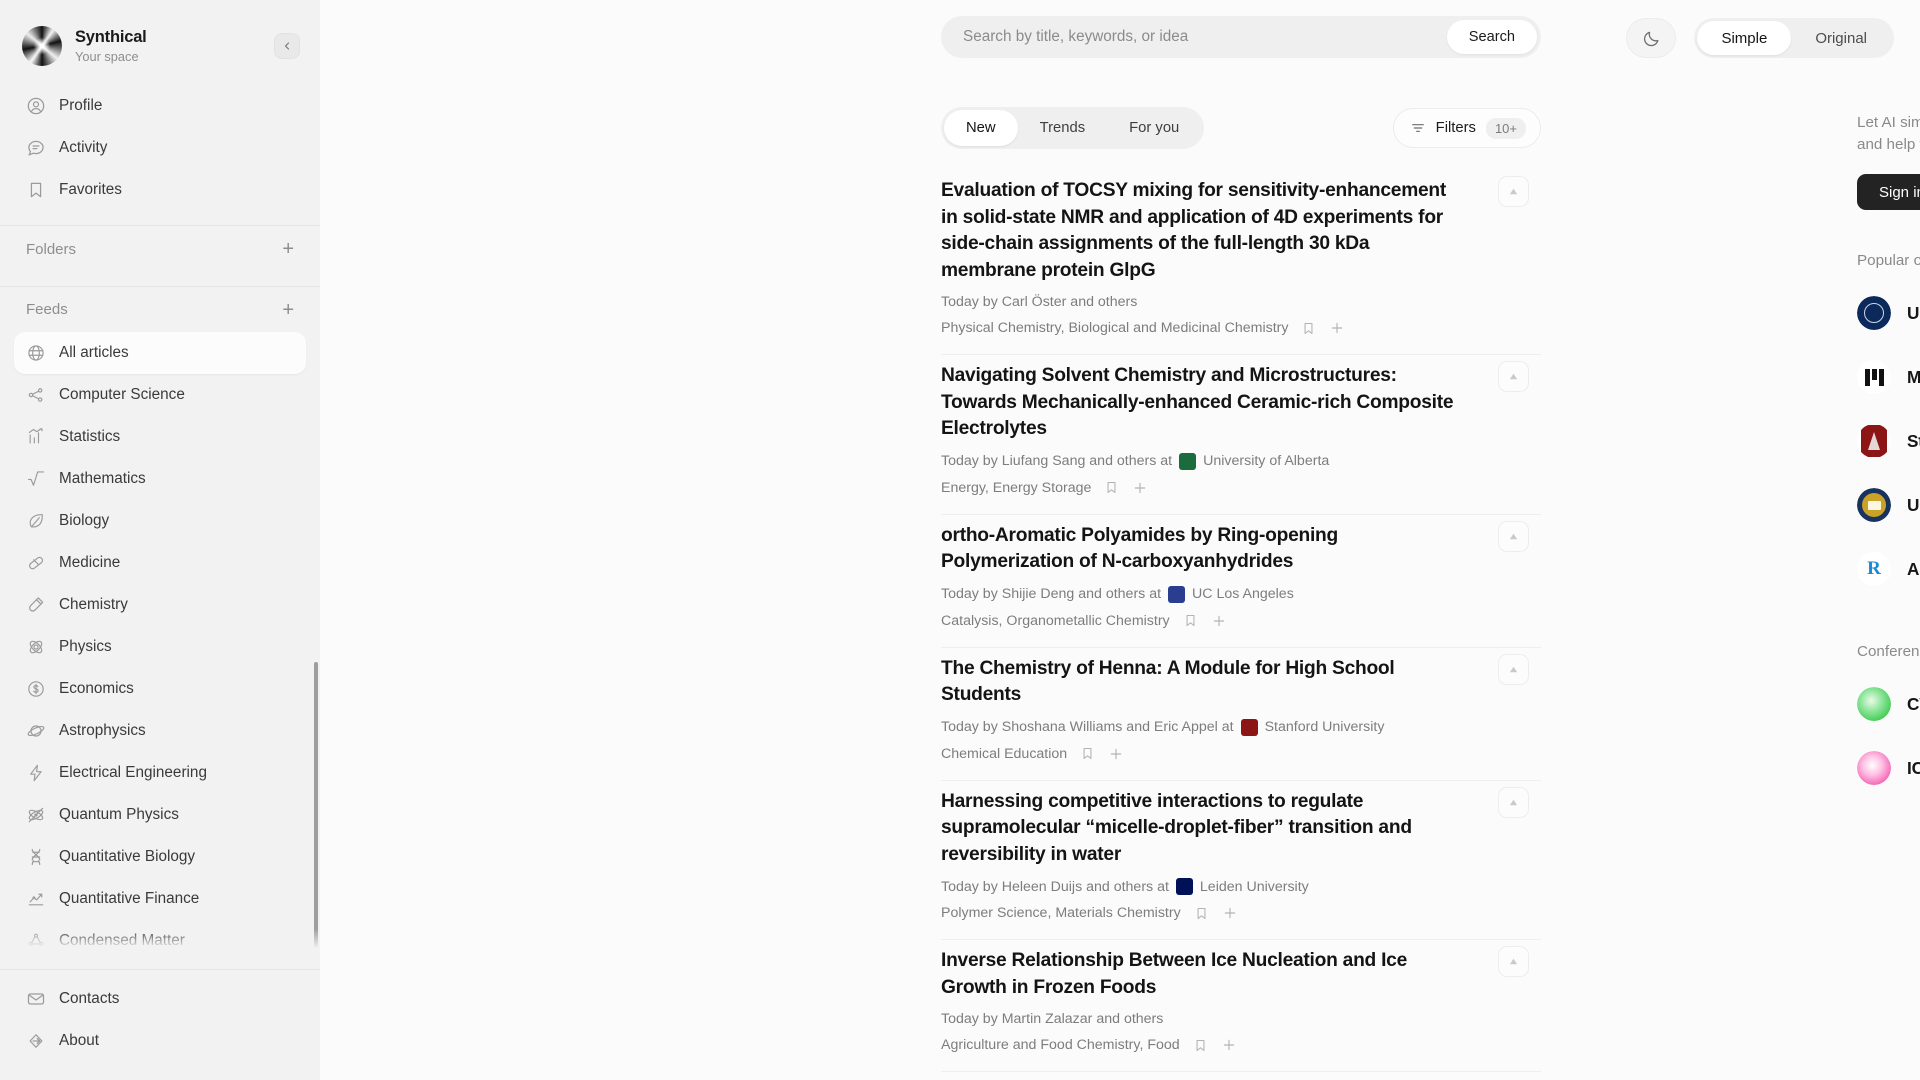 The height and width of the screenshot is (1080, 1920). I want to click on sidebar-item-contacts: Contacts, so click(160, 999).